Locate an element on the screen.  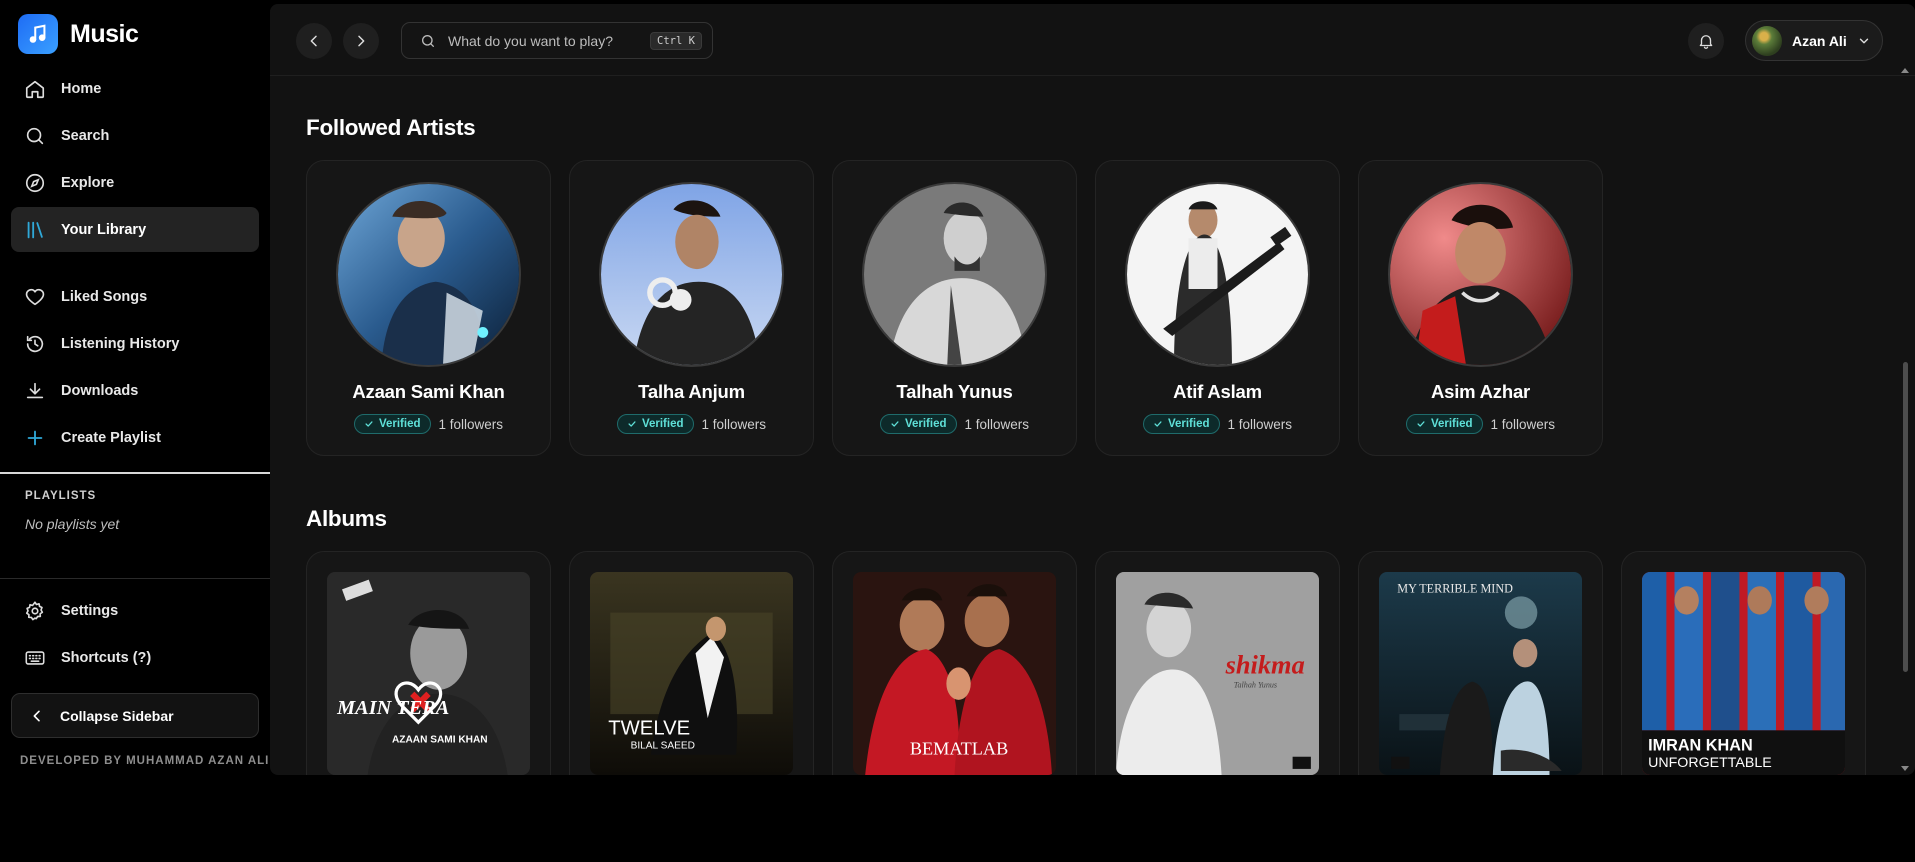
artist-card: Azaan Sami Khan Verified 1 followers is located at coordinates (428, 308).